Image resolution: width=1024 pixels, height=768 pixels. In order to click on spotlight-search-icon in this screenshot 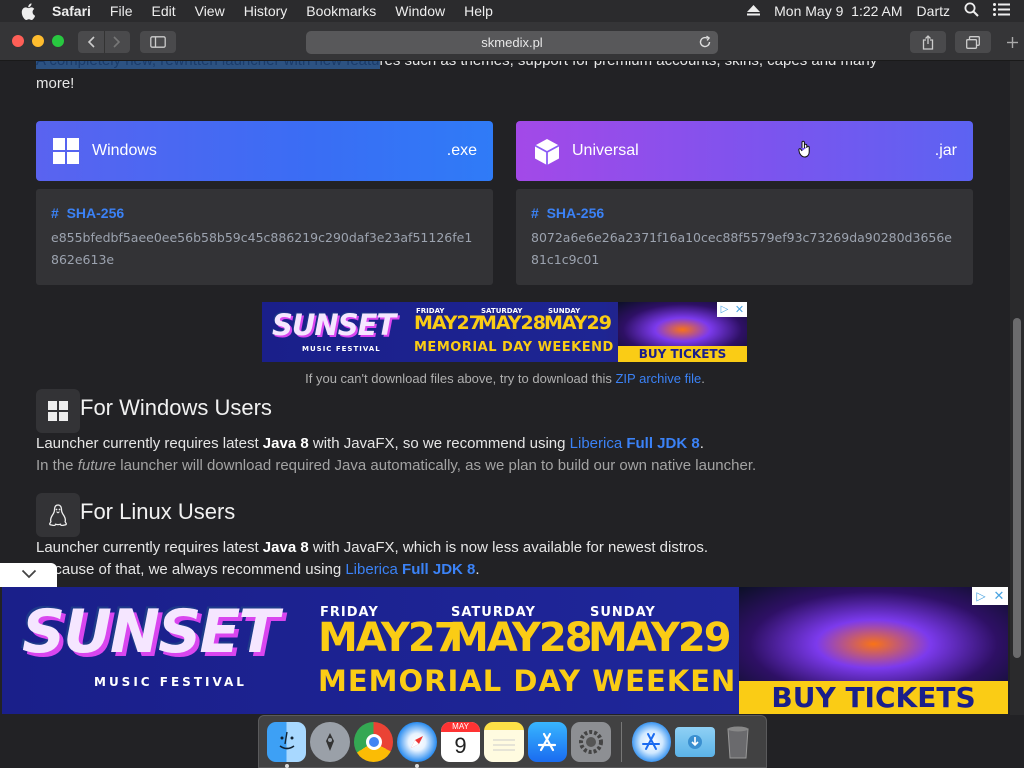, I will do `click(971, 11)`.